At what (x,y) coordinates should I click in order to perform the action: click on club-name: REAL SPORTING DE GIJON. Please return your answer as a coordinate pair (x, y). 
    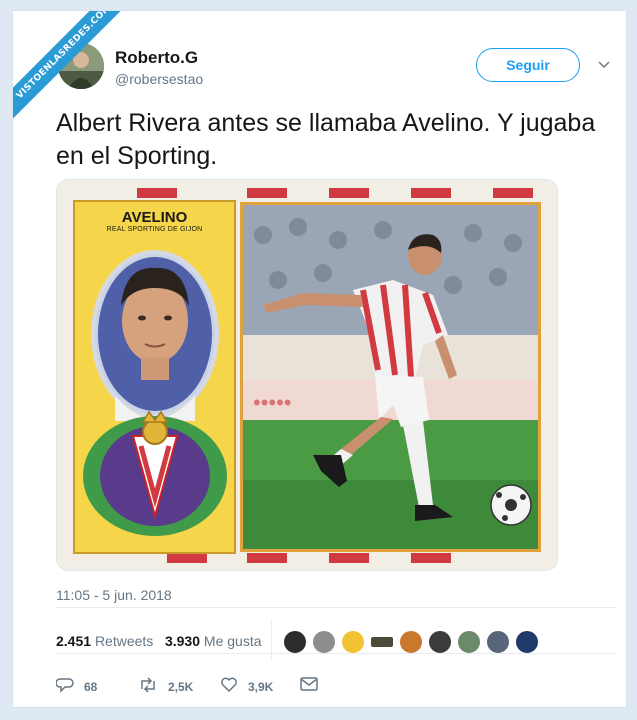
    Looking at the image, I should click on (154, 229).